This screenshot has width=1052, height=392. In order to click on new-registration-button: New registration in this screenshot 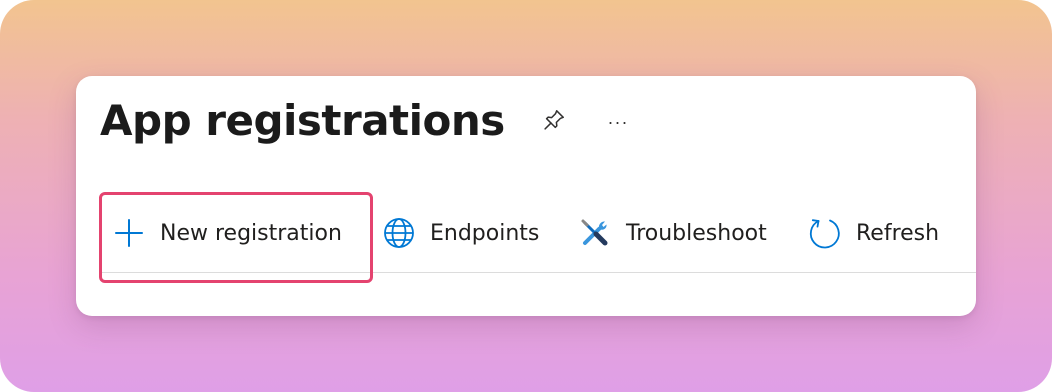, I will do `click(227, 233)`.